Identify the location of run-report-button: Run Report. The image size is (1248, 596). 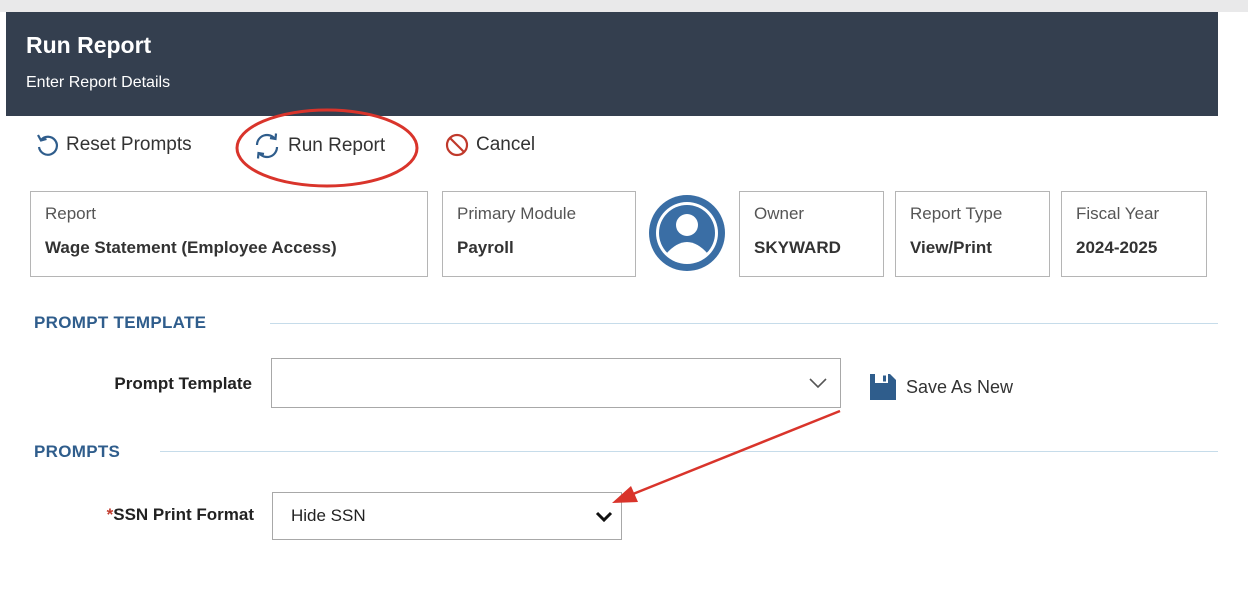
(318, 146).